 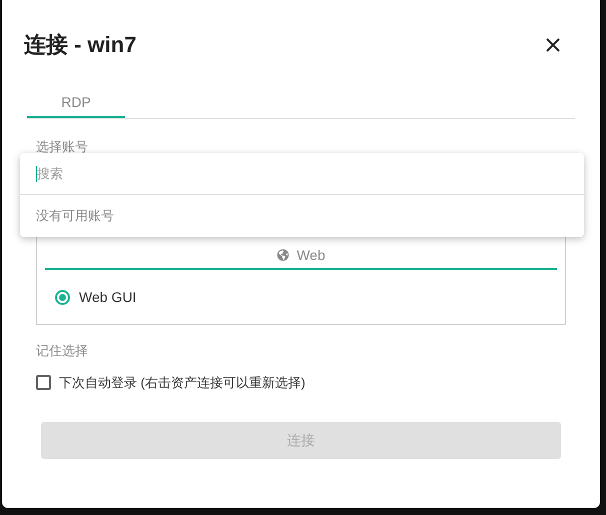 What do you see at coordinates (62, 297) in the screenshot?
I see `radio-button` at bounding box center [62, 297].